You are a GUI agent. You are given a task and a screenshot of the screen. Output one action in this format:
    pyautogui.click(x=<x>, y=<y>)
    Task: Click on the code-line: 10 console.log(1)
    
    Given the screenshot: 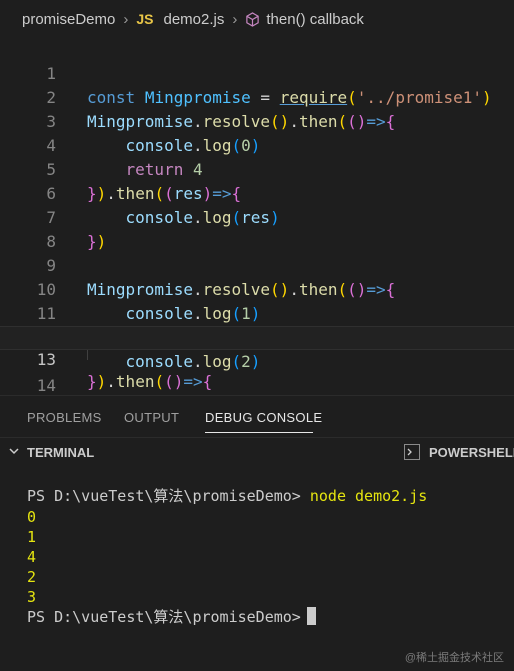 What is the action you would take?
    pyautogui.click(x=257, y=288)
    